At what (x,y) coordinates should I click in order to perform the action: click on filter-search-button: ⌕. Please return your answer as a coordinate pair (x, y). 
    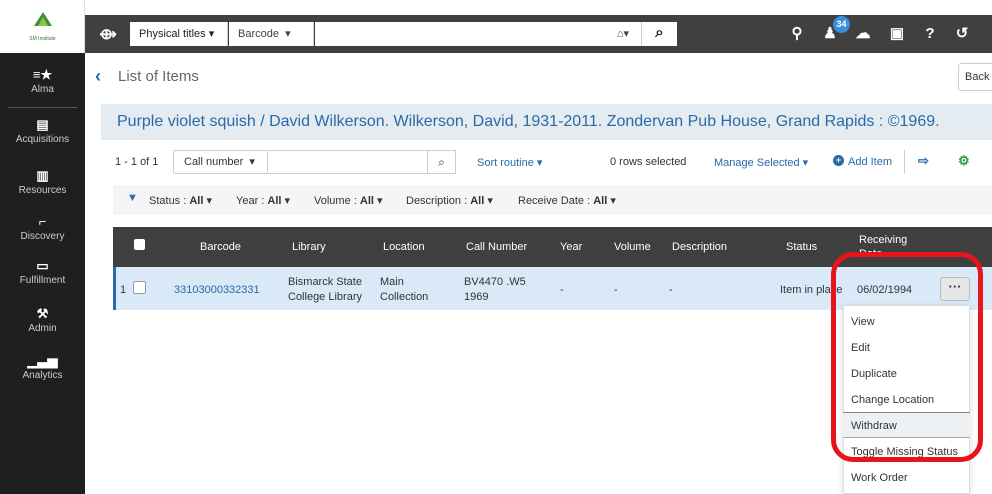
    Looking at the image, I should click on (442, 162).